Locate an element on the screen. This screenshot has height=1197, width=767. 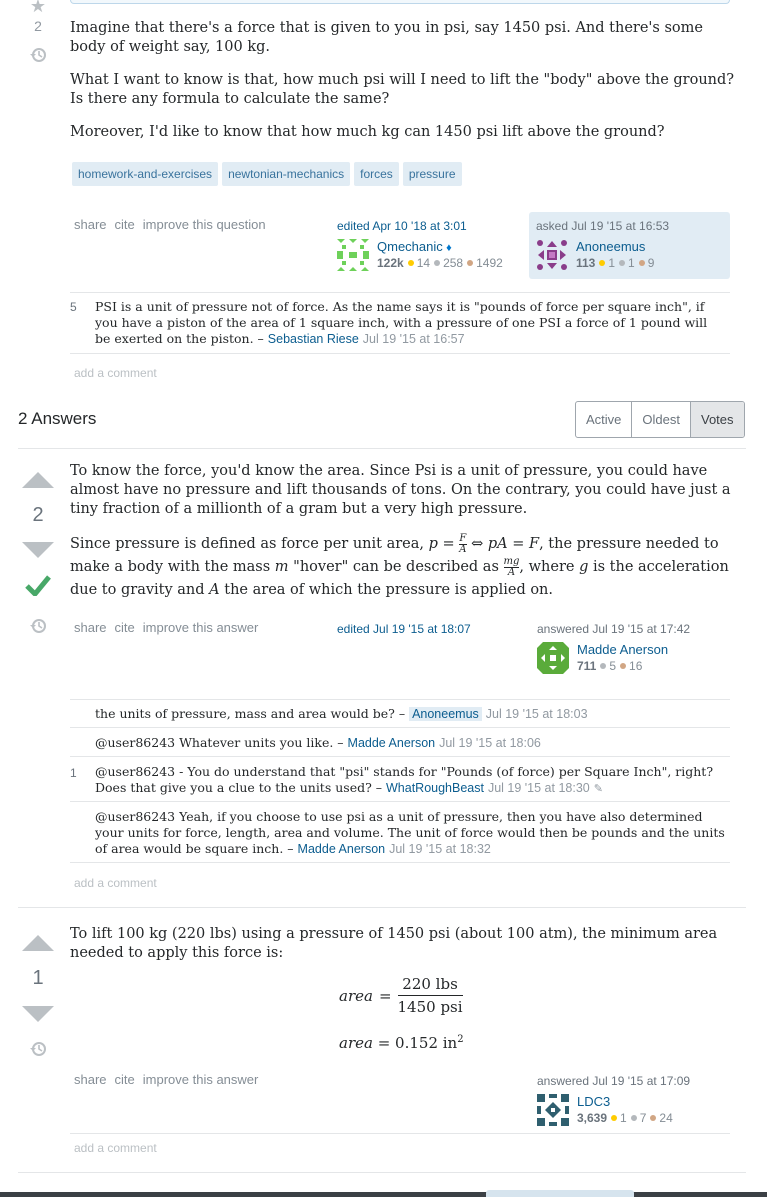
silver-badge-count: 258 is located at coordinates (453, 263).